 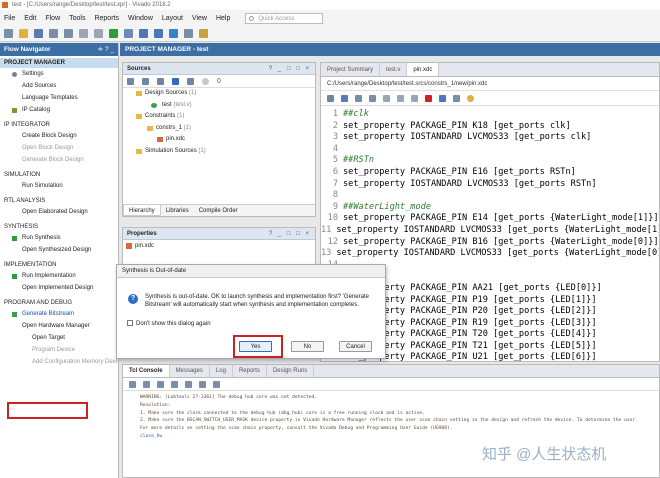 I want to click on cancel-button: Cancel, so click(x=355, y=346).